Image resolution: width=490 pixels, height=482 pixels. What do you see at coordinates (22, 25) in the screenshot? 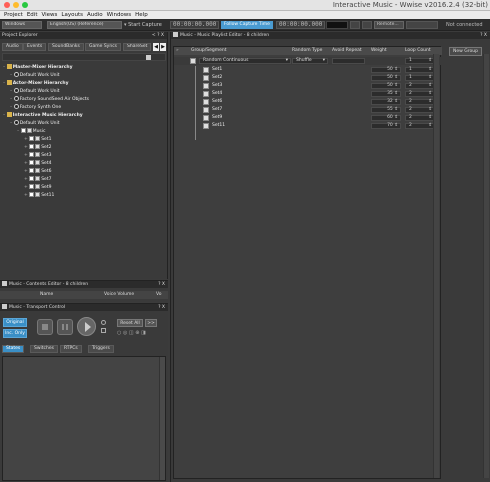
I see `layout-select: Windows` at bounding box center [22, 25].